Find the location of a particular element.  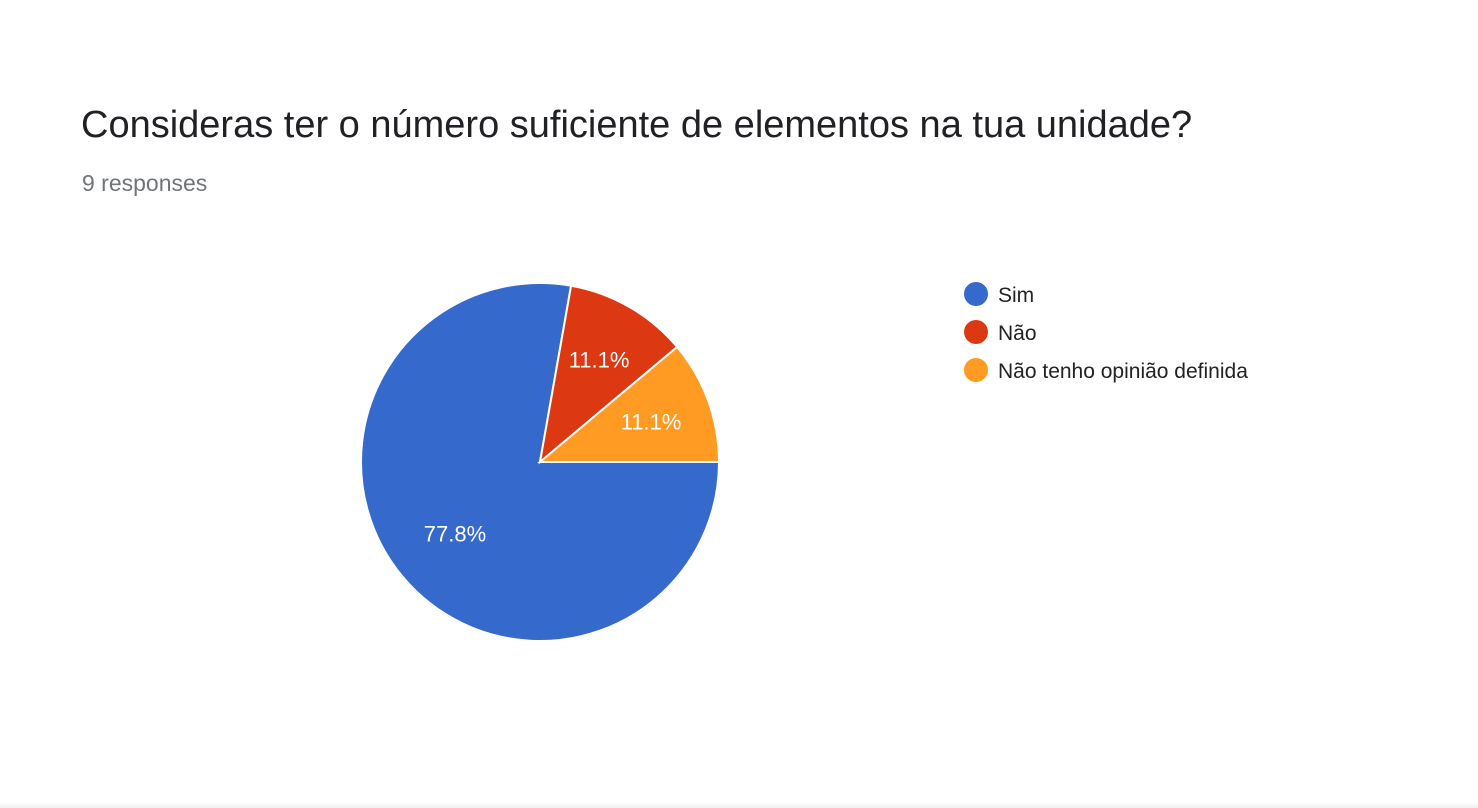

legend-item: Não tenho opinião definida is located at coordinates (1106, 370).